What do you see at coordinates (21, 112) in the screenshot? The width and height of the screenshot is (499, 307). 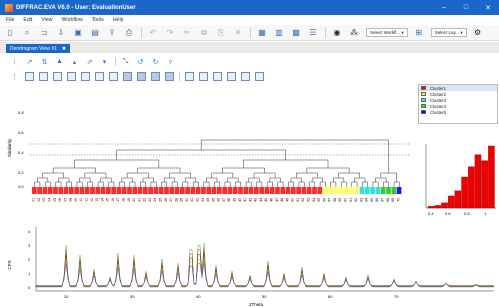 I see `dendro-ytick: 0,8` at bounding box center [21, 112].